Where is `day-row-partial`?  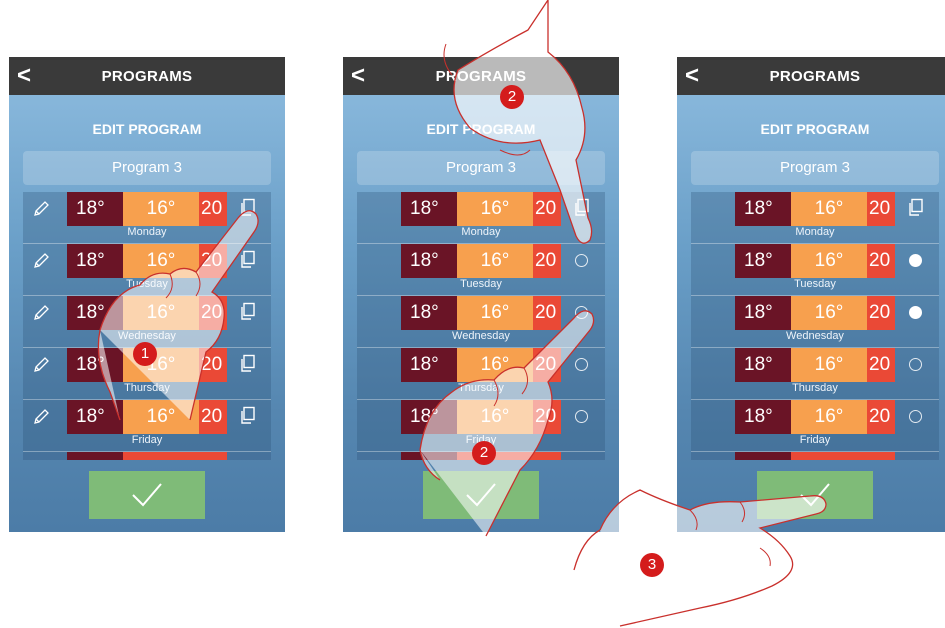
day-row-partial is located at coordinates (815, 456).